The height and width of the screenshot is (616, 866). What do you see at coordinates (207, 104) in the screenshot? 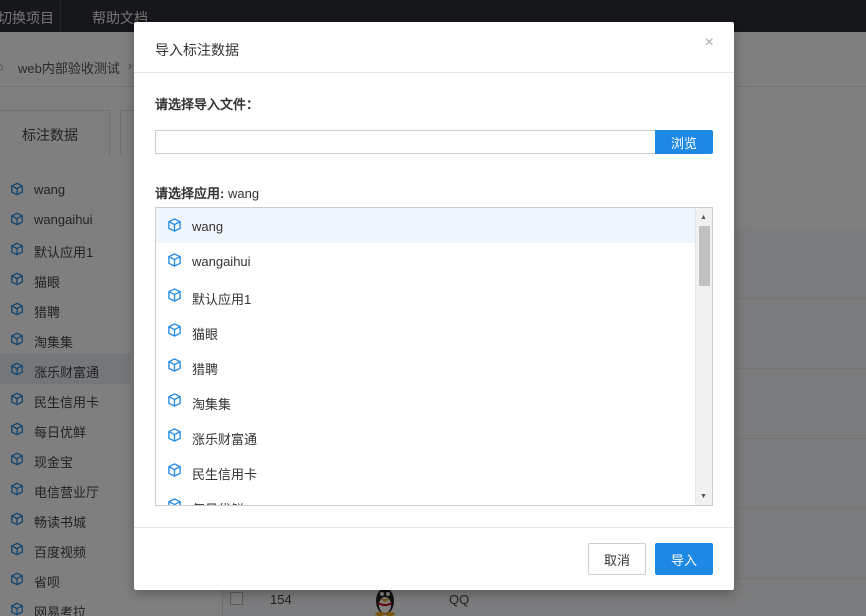
I see `file-select-label: 请选择导入文件：` at bounding box center [207, 104].